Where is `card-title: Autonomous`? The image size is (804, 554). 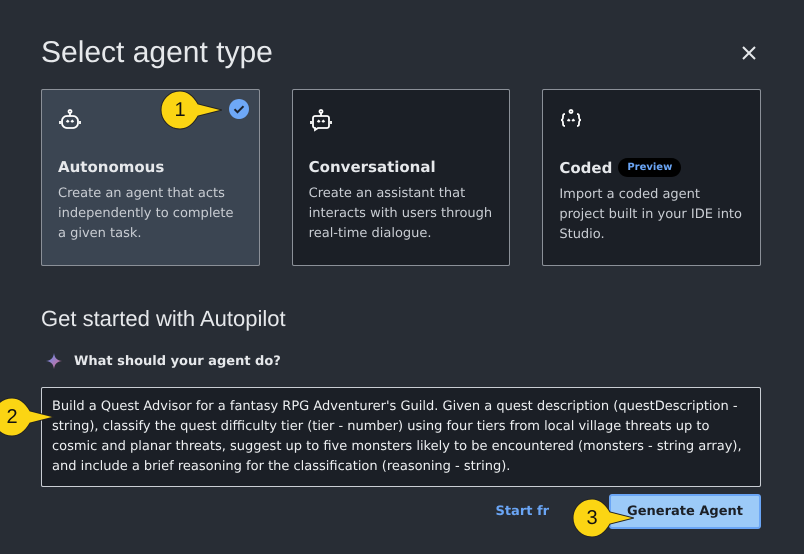 card-title: Autonomous is located at coordinates (111, 167).